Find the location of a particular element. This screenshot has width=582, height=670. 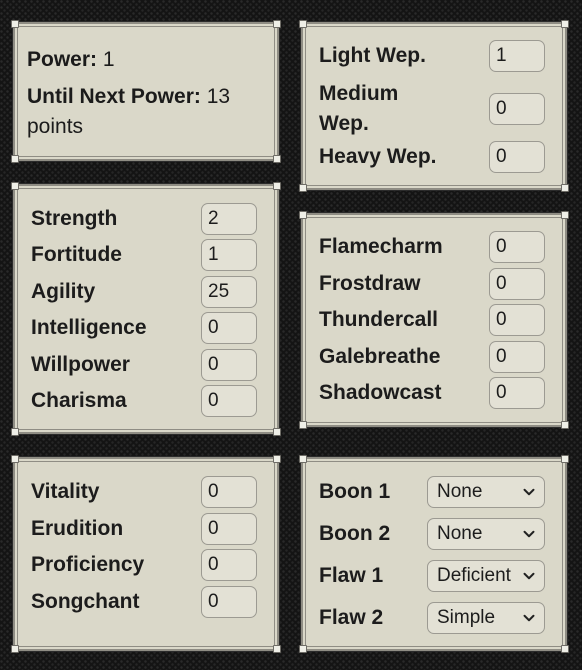

next-power-label: Until Next Power: is located at coordinates (114, 96).